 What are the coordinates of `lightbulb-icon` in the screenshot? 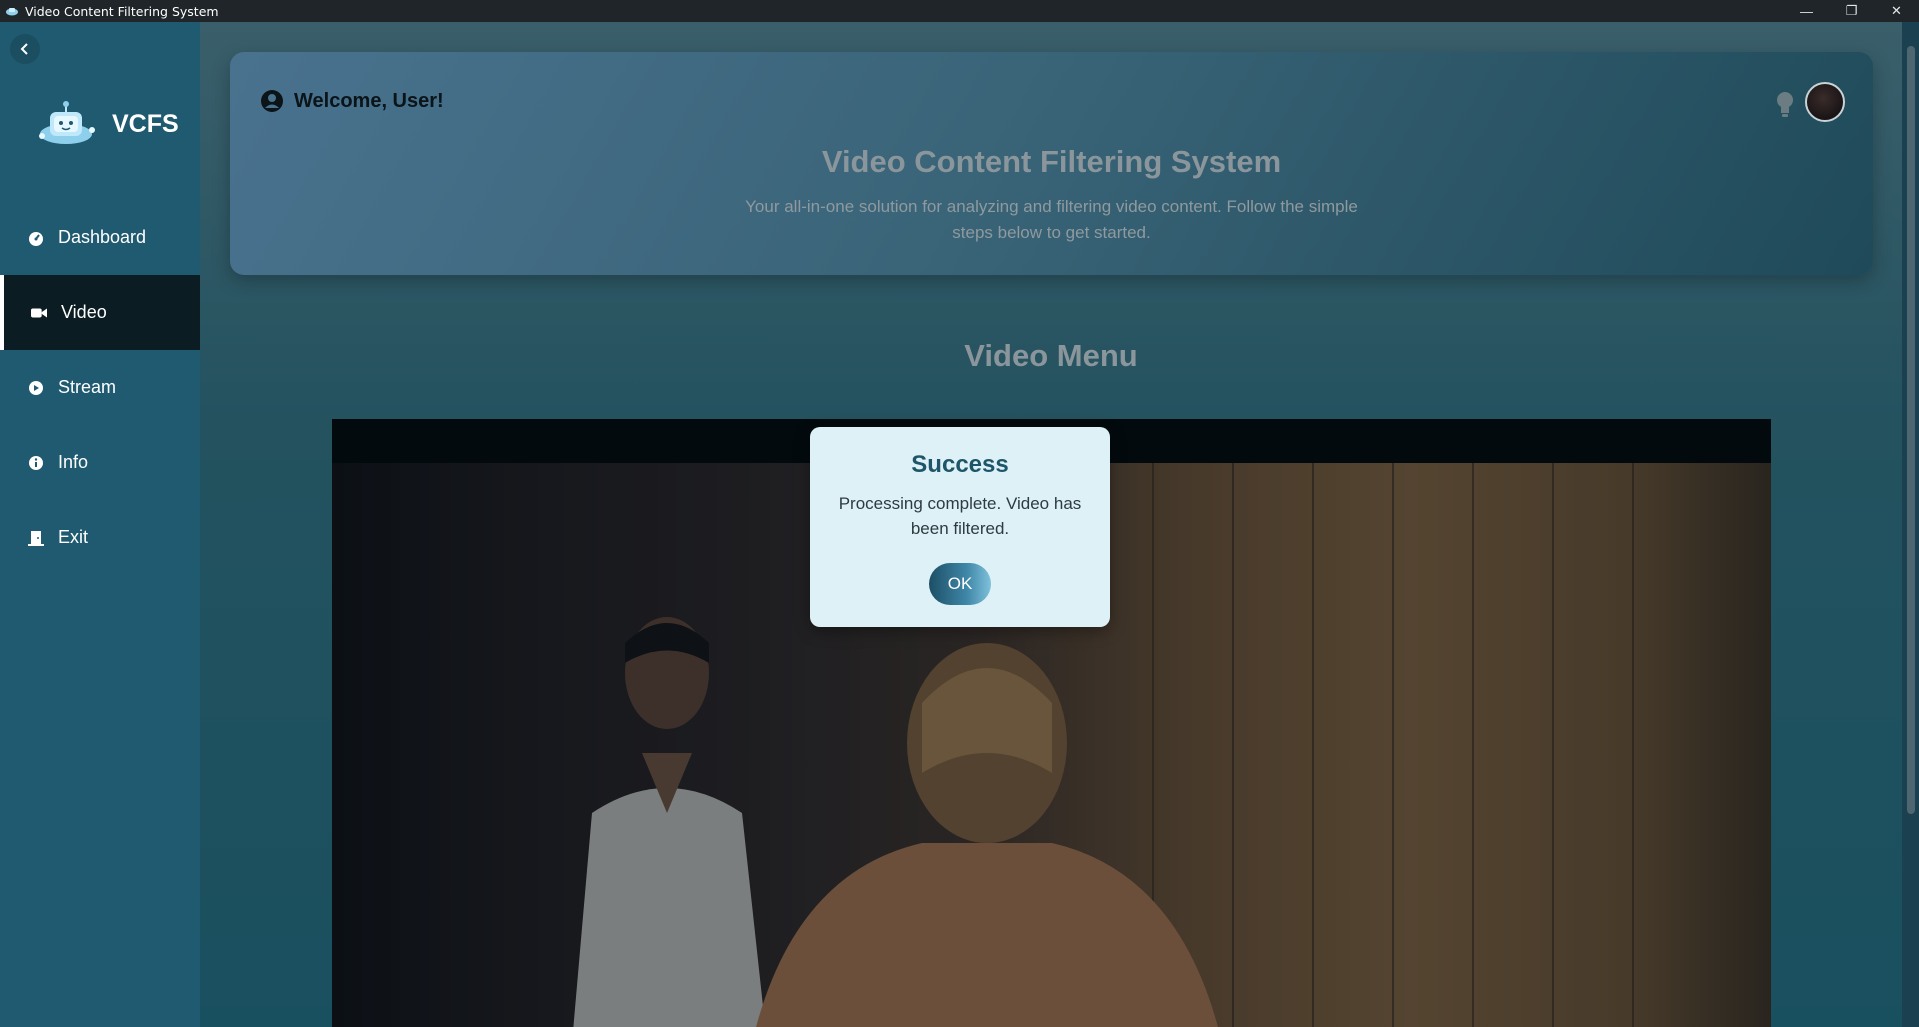 It's located at (1785, 104).